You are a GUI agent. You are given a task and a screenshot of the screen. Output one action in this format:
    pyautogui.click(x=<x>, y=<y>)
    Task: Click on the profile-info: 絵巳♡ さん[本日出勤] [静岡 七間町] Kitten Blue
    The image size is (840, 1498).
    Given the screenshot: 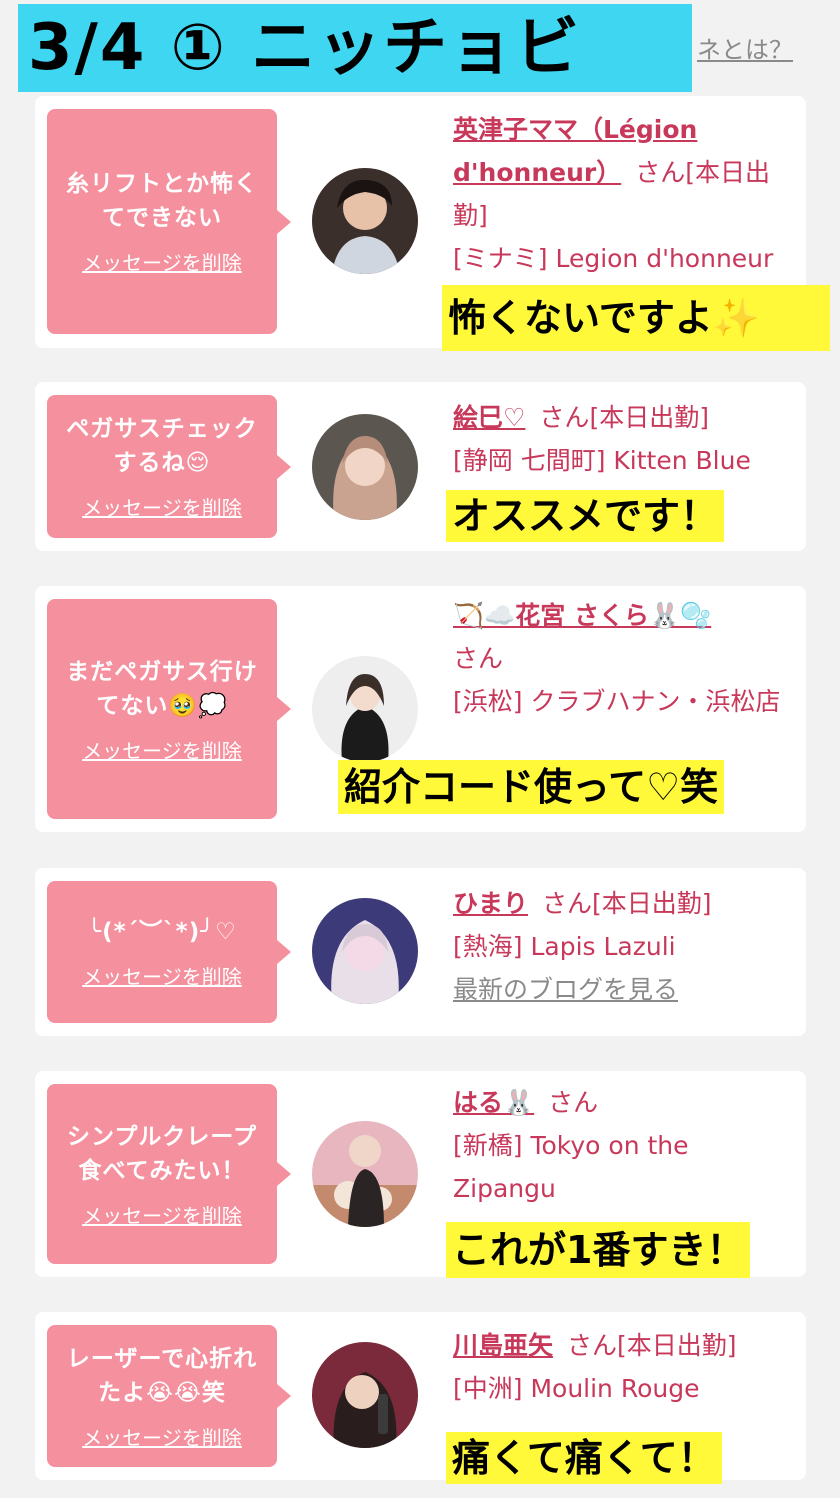 What is the action you would take?
    pyautogui.click(x=625, y=439)
    